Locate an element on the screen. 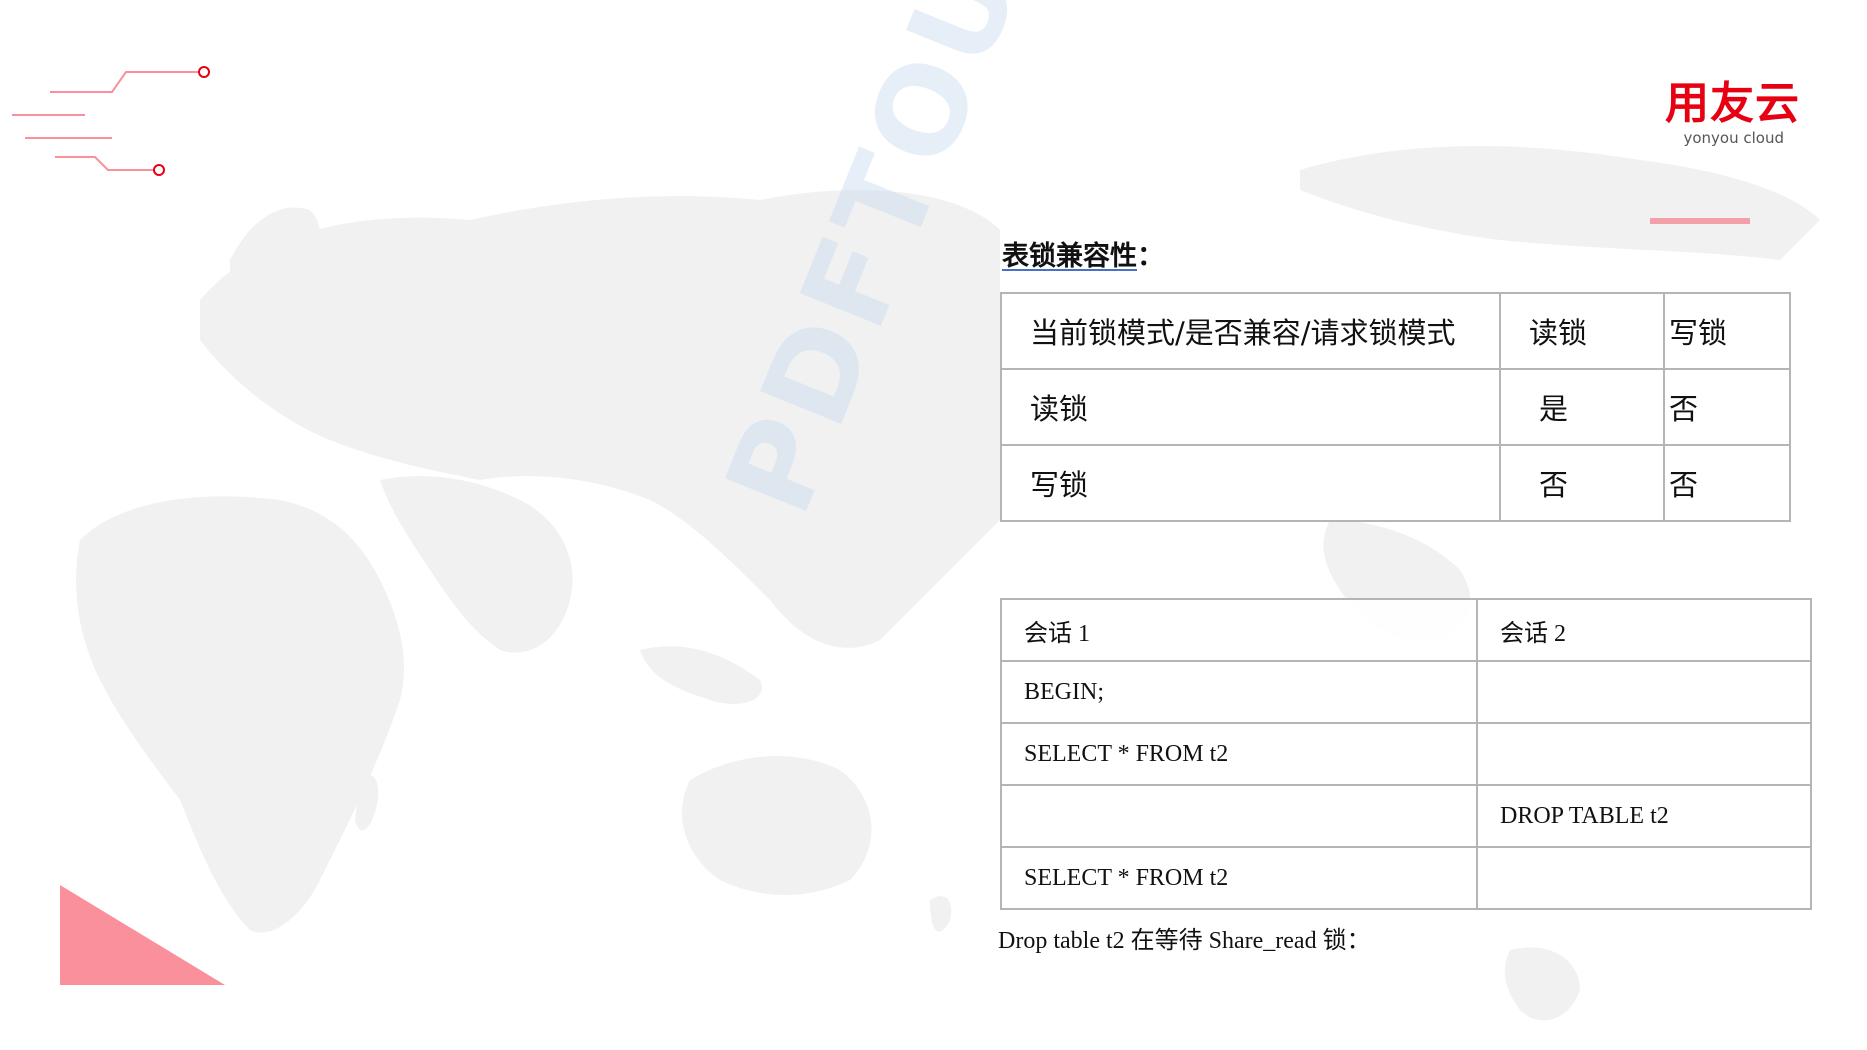 This screenshot has width=1867, height=1050. caption-text: Drop table t2 在等待 Share_read 锁： is located at coordinates (1184, 941).